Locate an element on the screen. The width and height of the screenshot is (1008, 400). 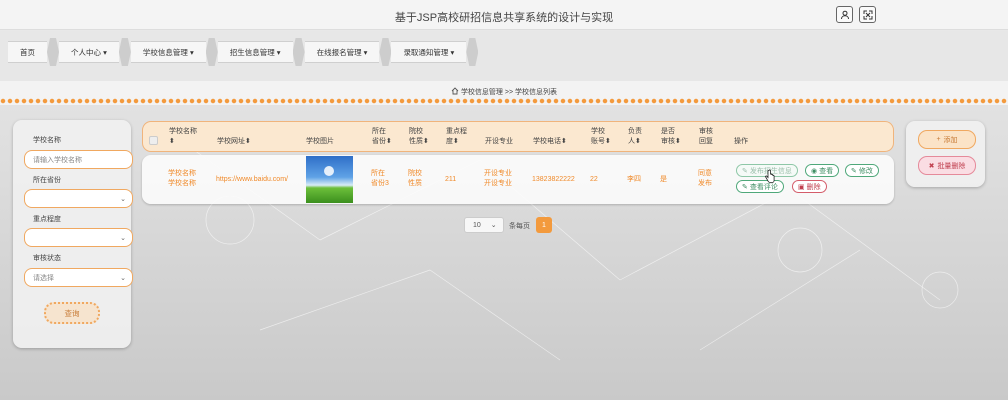
school-name-label: 学校名称 is located at coordinates (47, 140).